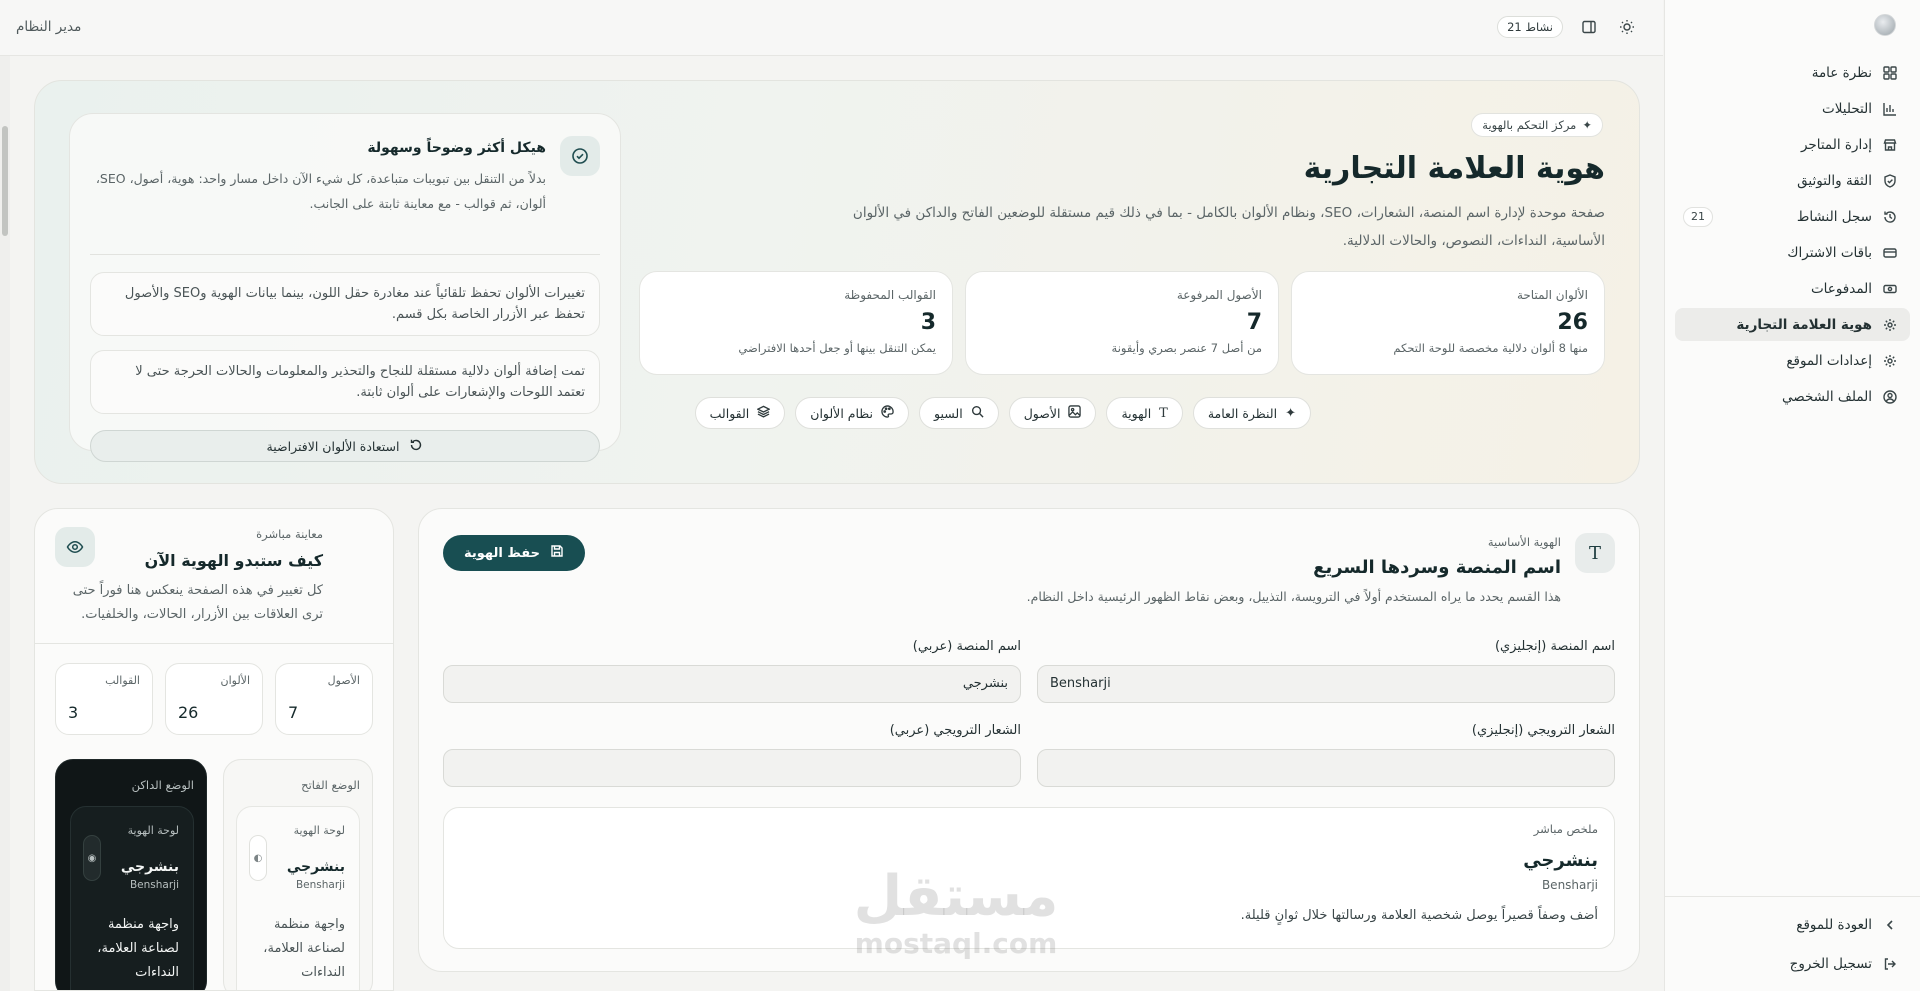 The width and height of the screenshot is (1920, 991). What do you see at coordinates (732, 684) in the screenshot?
I see `platform-name-ar-input: بنشرجي` at bounding box center [732, 684].